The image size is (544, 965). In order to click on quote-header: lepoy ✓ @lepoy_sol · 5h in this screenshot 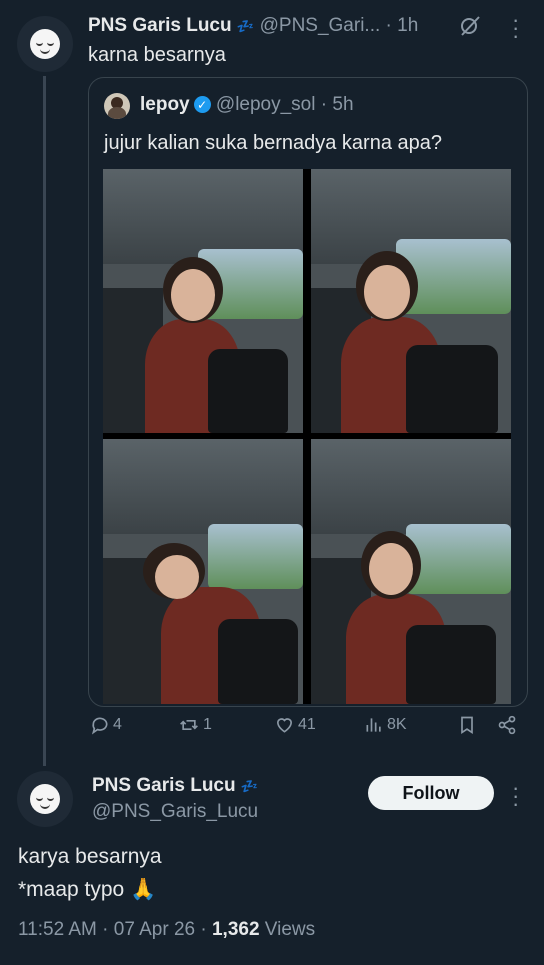, I will do `click(247, 105)`.